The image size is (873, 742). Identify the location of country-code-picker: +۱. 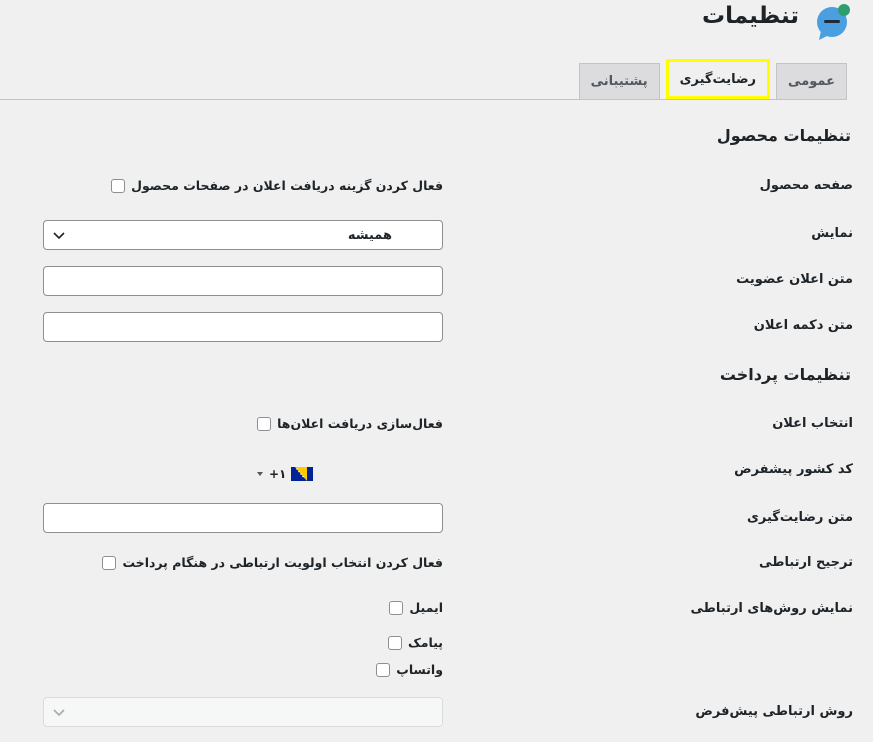
(285, 474).